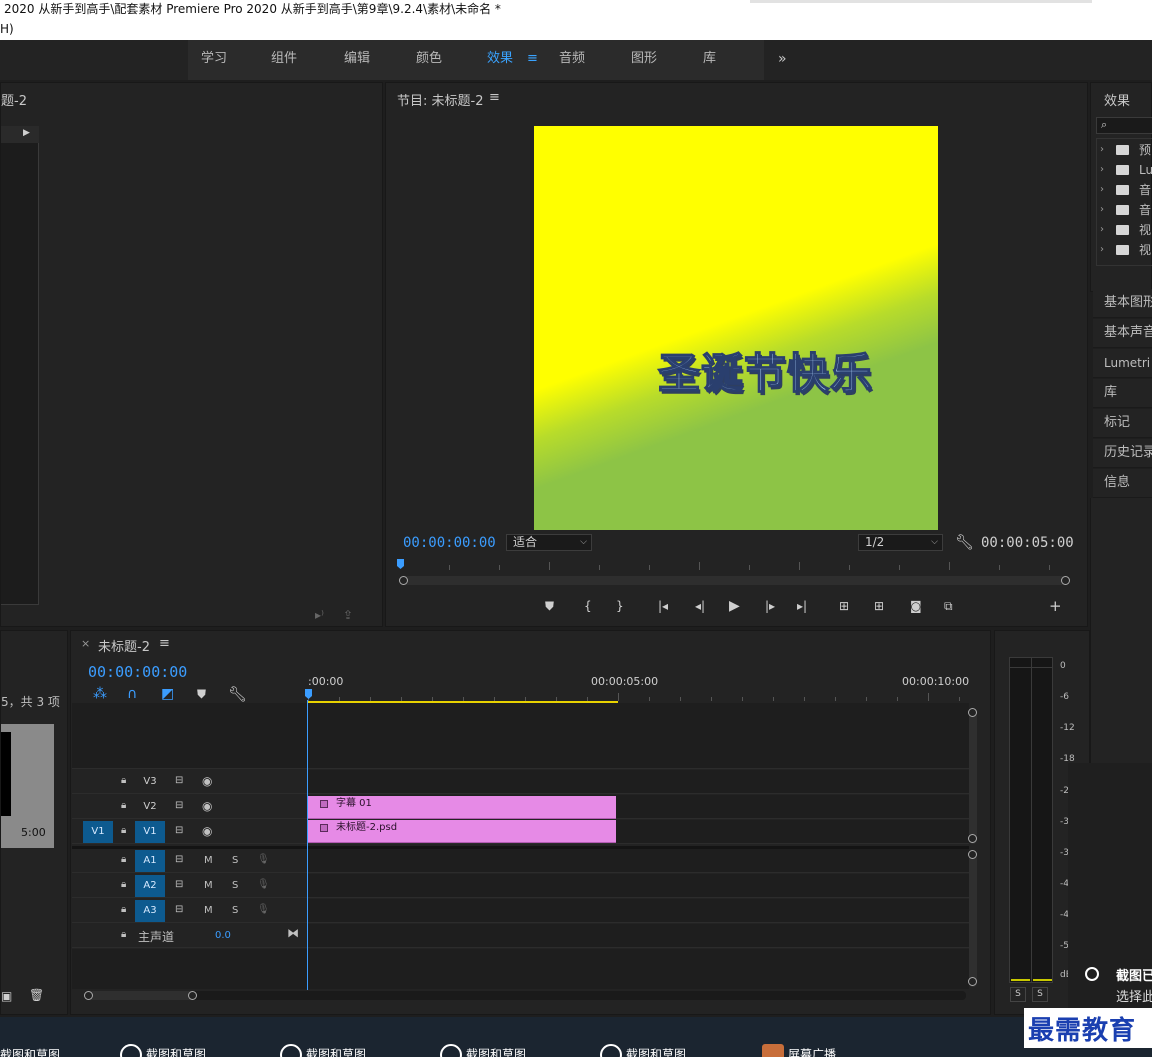 Image resolution: width=1152 pixels, height=1057 pixels. What do you see at coordinates (1126, 230) in the screenshot?
I see `effects-tree-item-video-effects: › 视` at bounding box center [1126, 230].